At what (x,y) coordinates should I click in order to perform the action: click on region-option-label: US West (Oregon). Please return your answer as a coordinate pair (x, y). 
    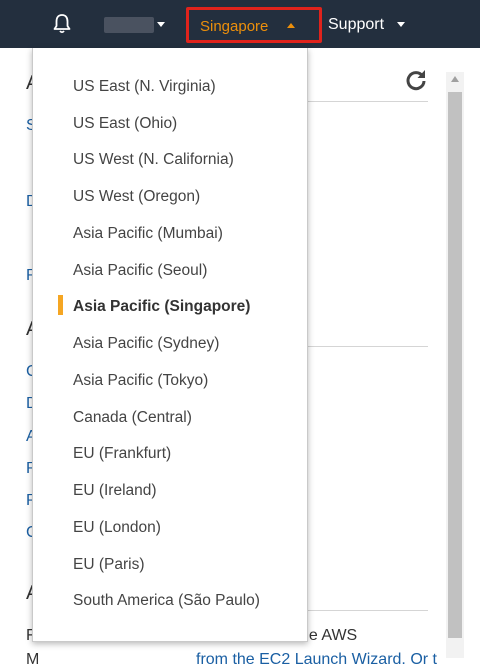
    Looking at the image, I should click on (137, 196).